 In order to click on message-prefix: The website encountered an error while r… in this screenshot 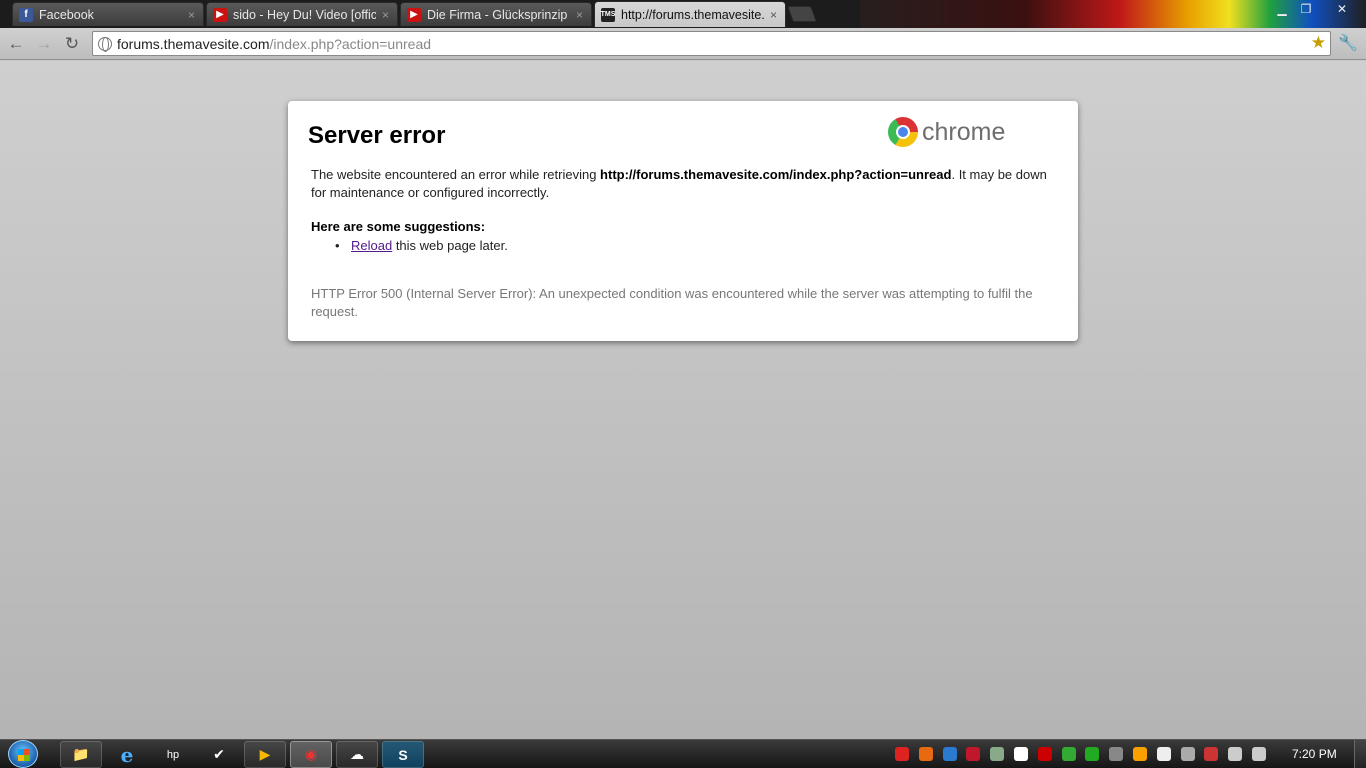, I will do `click(456, 174)`.